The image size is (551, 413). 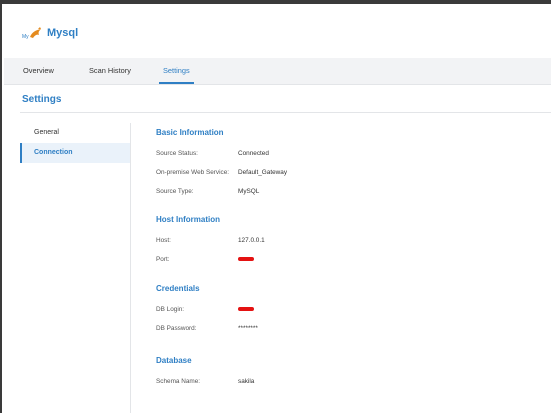 What do you see at coordinates (163, 240) in the screenshot?
I see `field-label: Host:` at bounding box center [163, 240].